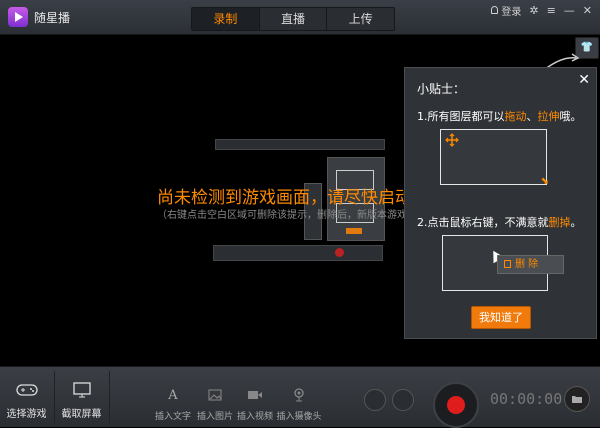 This screenshot has width=600, height=428. I want to click on title-bar: 随星播 录制 直播 上传 登录 ✲ ≡ — ✕, so click(300, 17).